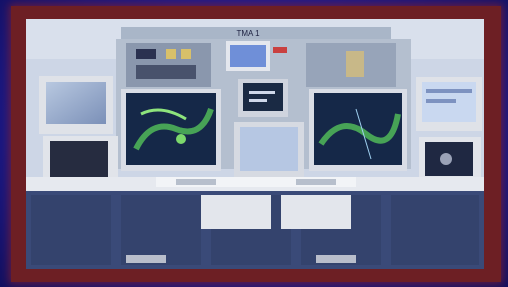 The width and height of the screenshot is (508, 287). What do you see at coordinates (248, 33) in the screenshot?
I see `console-label: TMA 1` at bounding box center [248, 33].